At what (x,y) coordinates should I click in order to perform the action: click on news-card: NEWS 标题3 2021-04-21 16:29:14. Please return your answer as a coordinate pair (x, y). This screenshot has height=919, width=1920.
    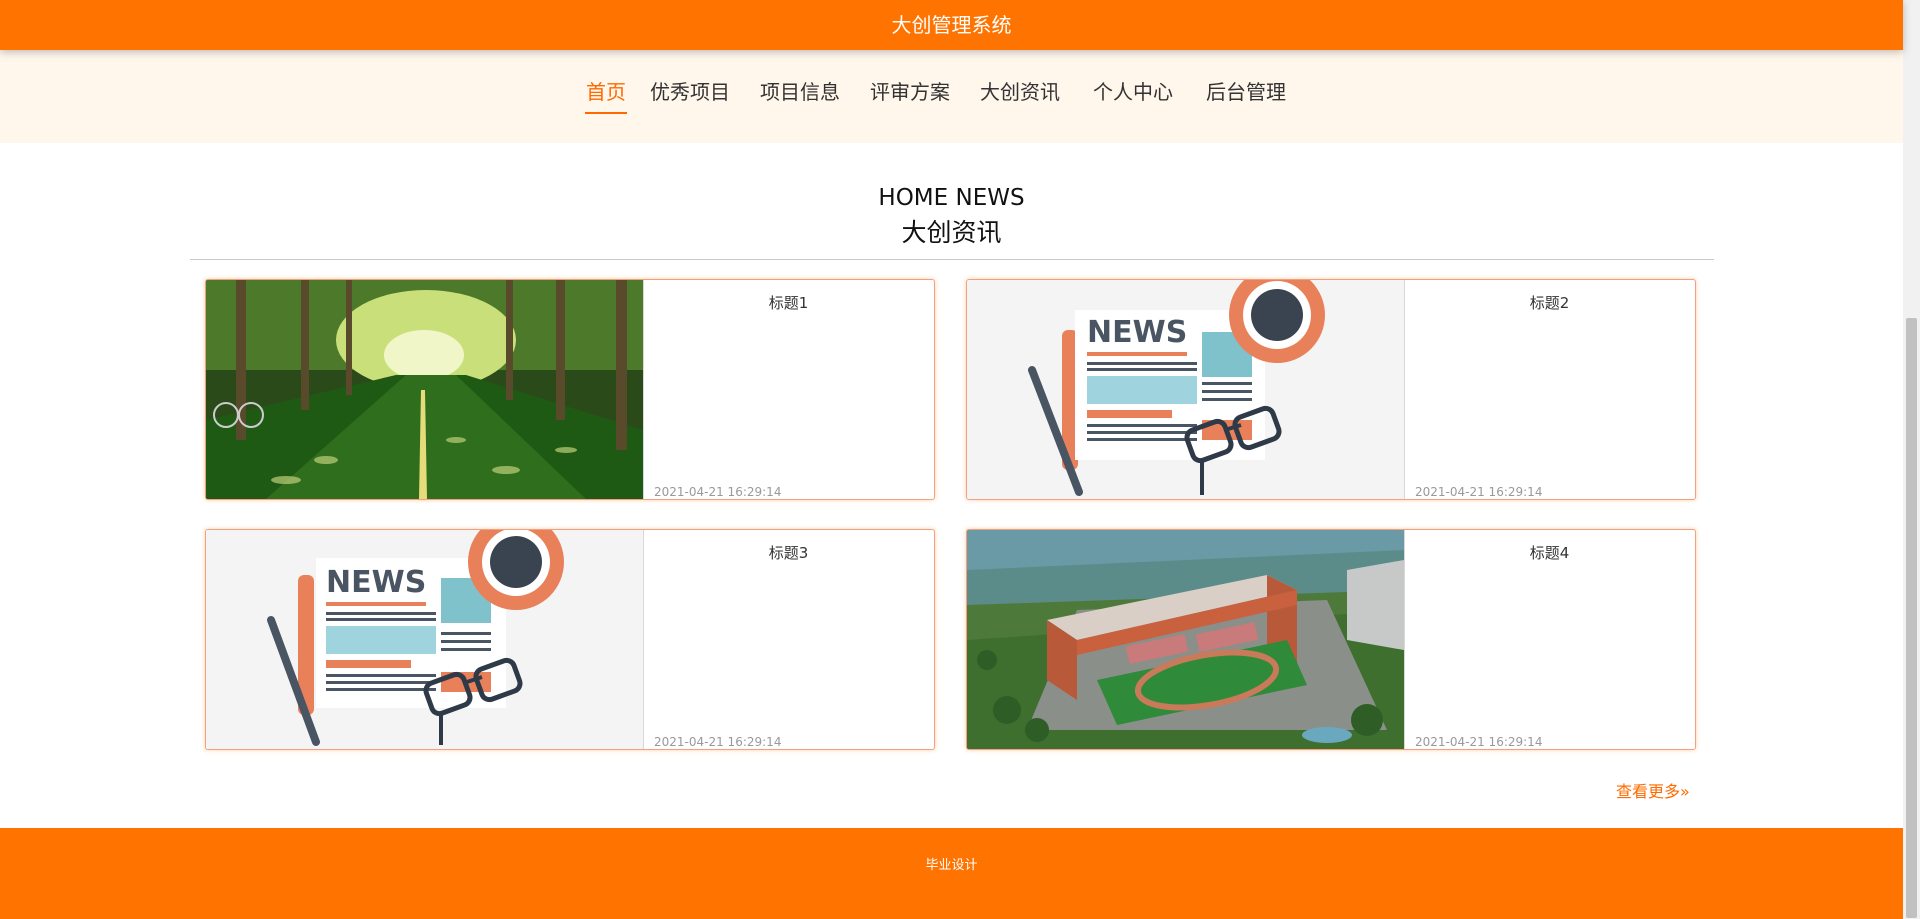
    Looking at the image, I should click on (570, 639).